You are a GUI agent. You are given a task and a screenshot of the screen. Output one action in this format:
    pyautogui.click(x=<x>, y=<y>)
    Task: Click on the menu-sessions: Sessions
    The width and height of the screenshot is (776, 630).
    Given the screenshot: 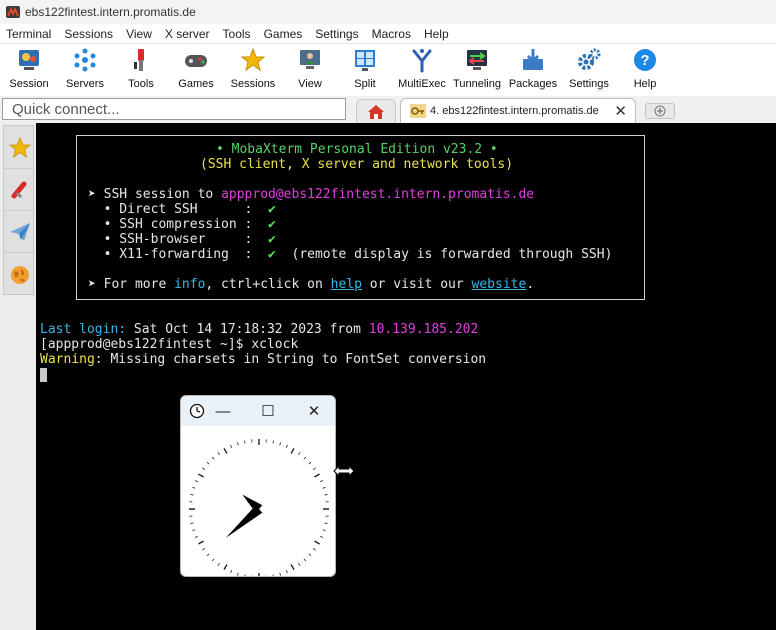 What is the action you would take?
    pyautogui.click(x=89, y=34)
    